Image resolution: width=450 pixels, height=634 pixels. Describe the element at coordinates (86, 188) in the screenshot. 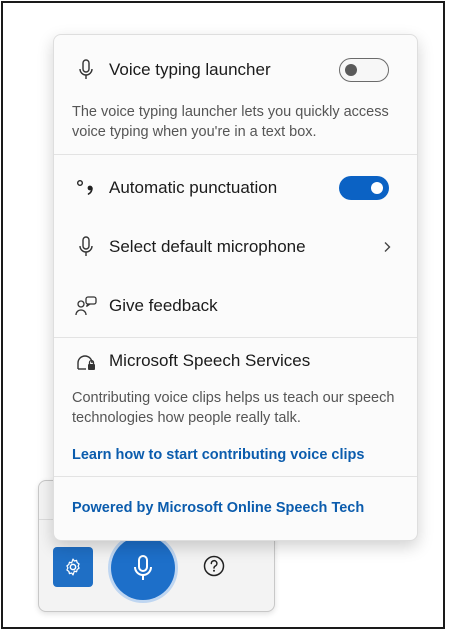

I see `punctuation-icon` at that location.